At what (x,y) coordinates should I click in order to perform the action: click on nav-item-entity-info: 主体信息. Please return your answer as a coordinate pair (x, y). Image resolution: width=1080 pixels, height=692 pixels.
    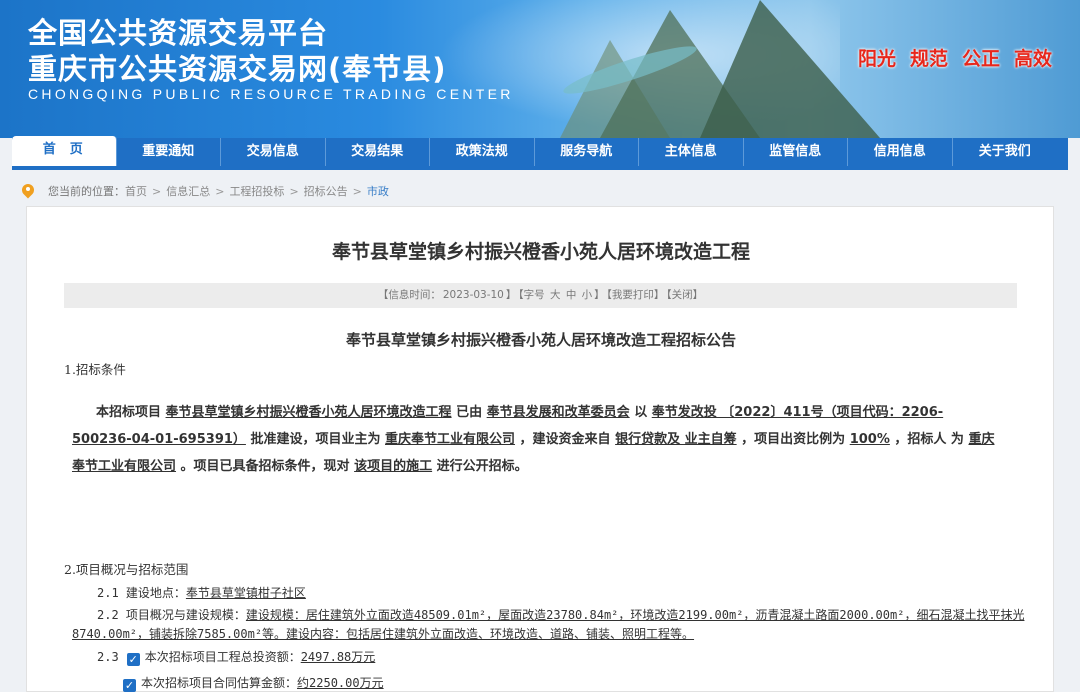
    Looking at the image, I should click on (691, 152).